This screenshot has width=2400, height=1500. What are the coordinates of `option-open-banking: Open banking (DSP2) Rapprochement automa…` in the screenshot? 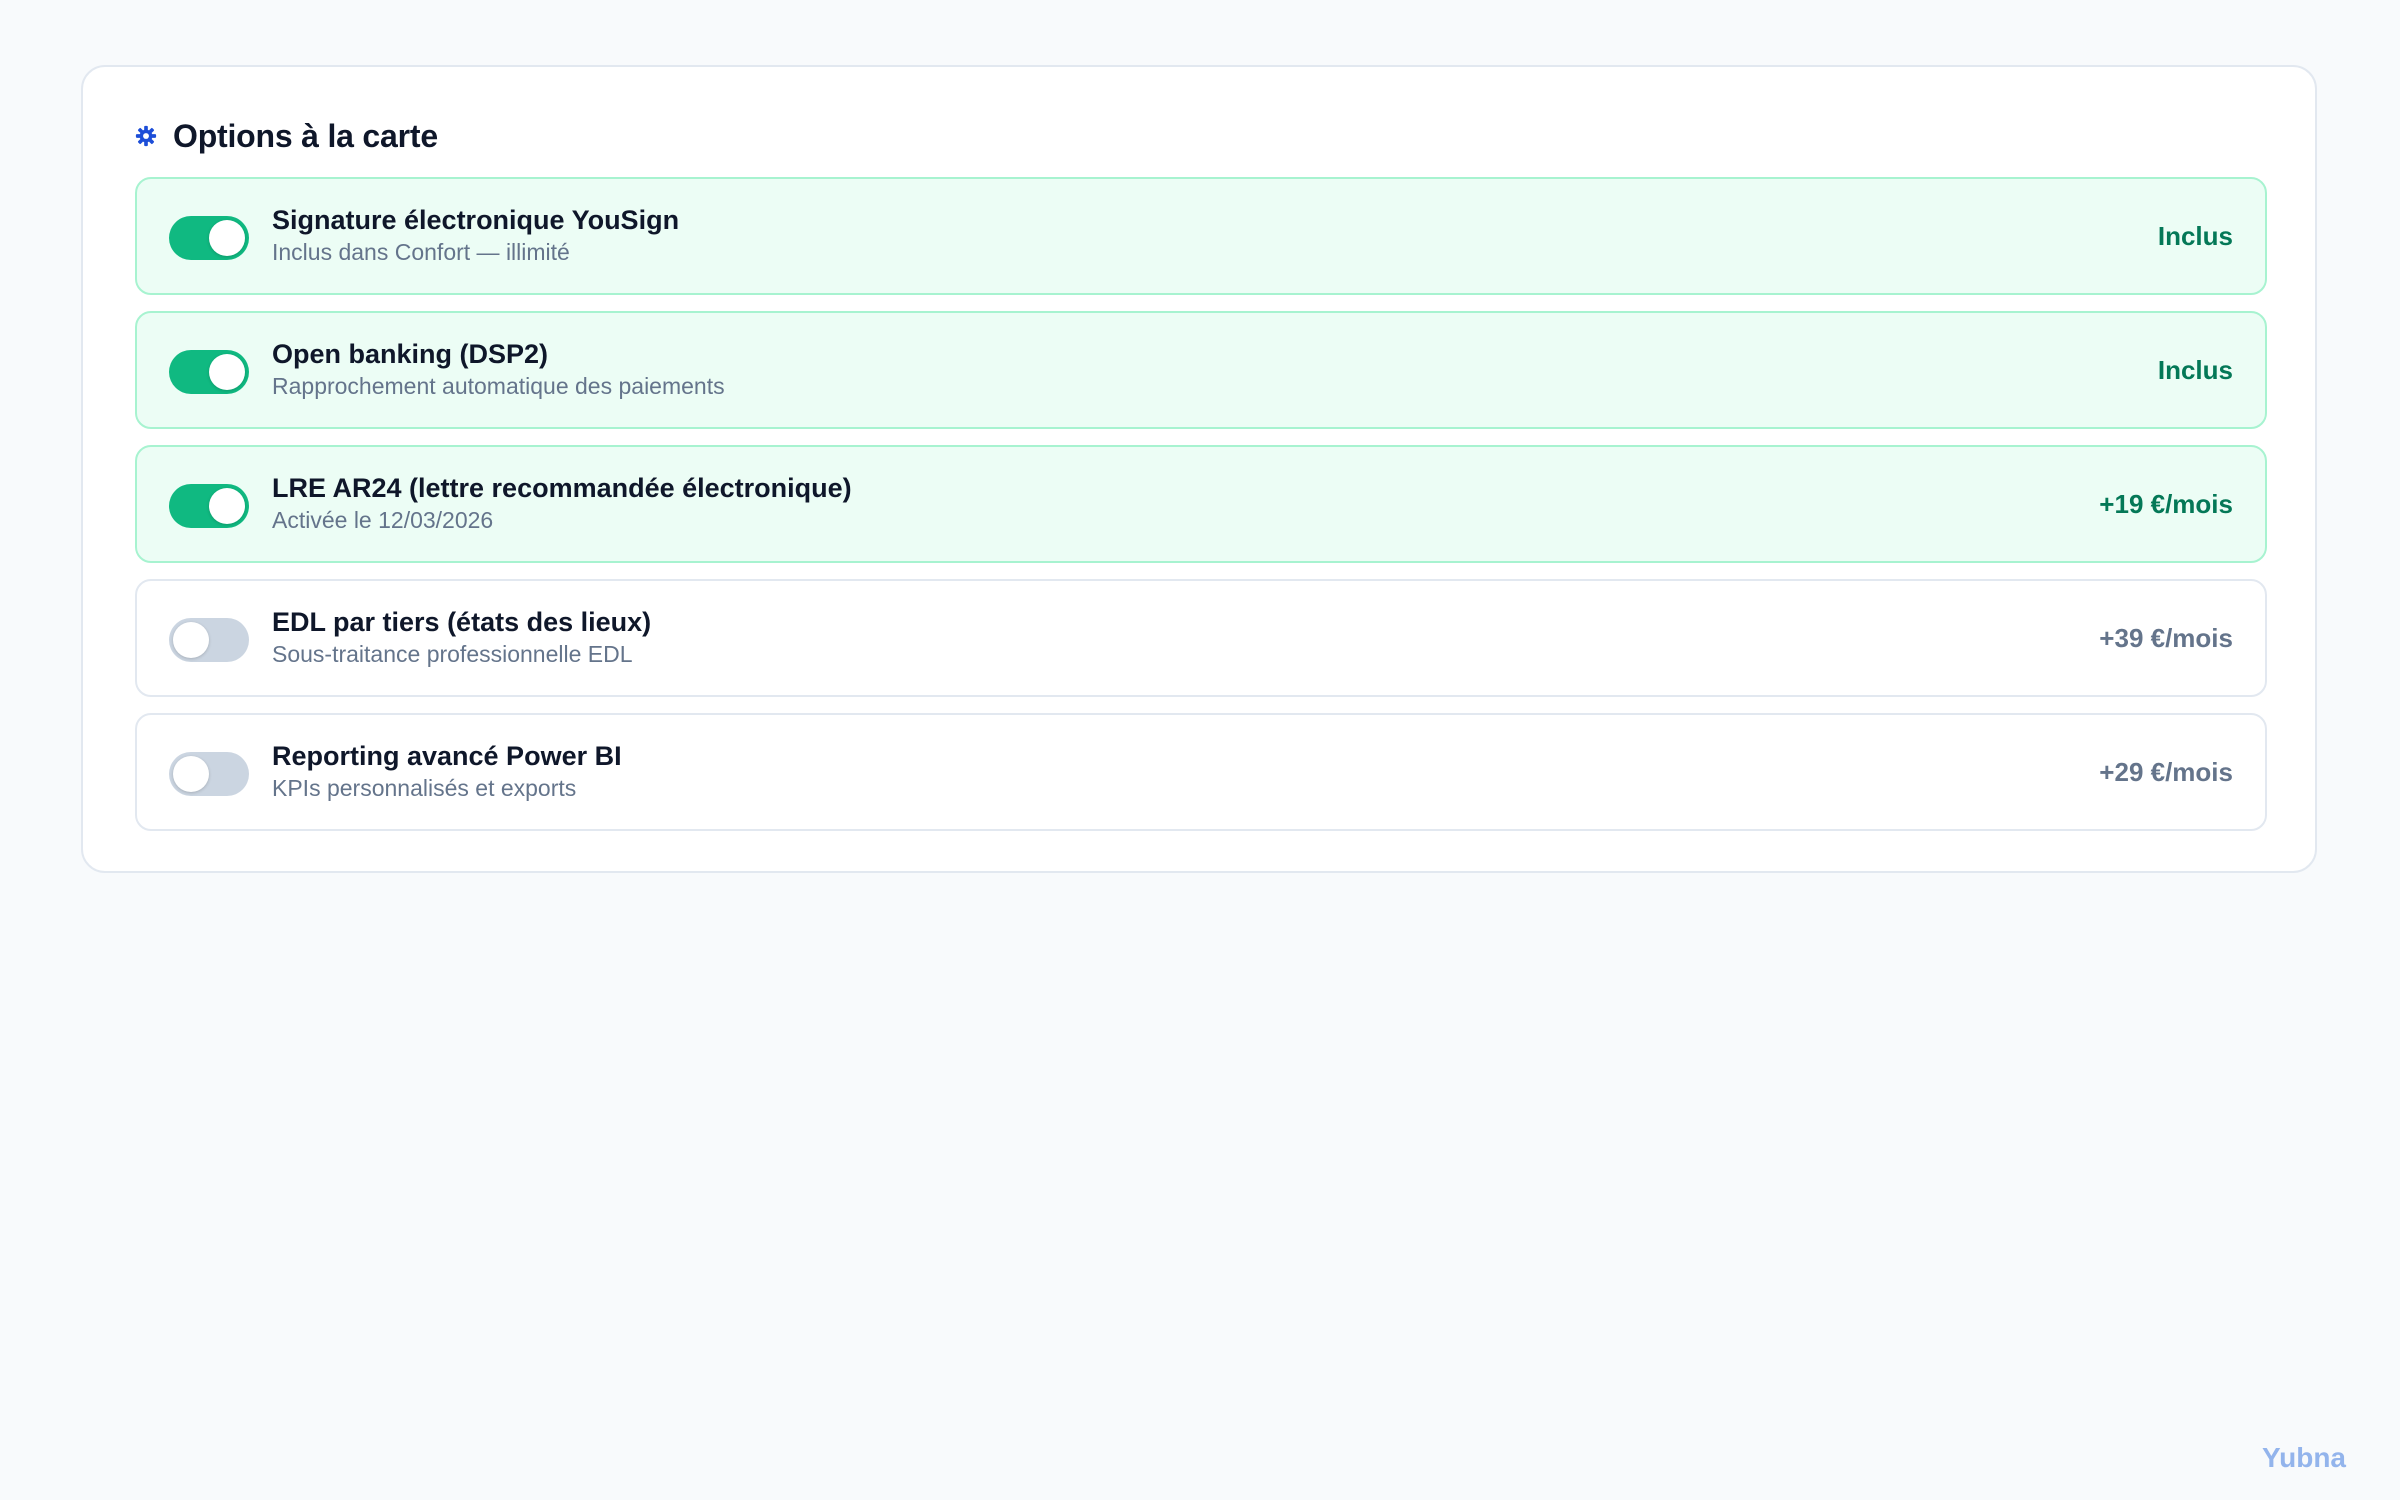 It's located at (1201, 370).